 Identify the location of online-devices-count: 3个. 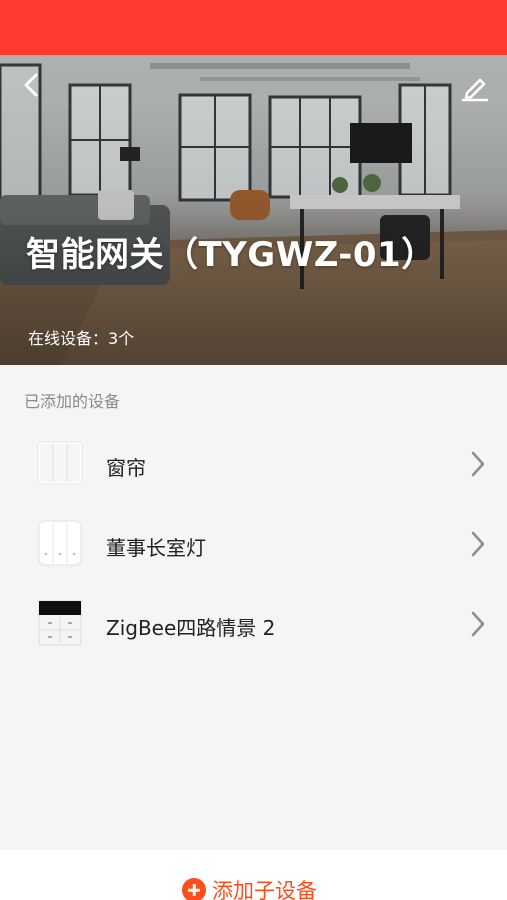
(121, 338).